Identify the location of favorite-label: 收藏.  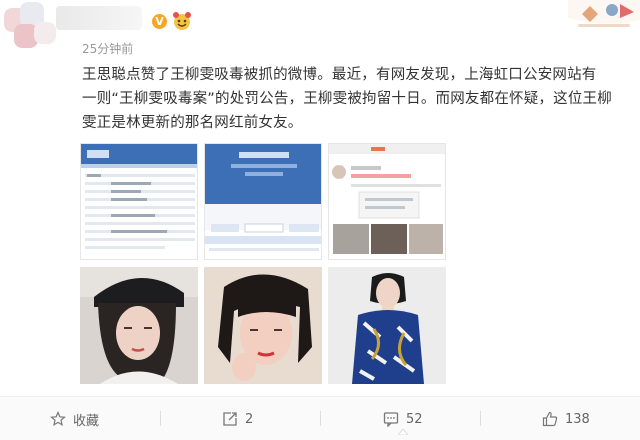
(86, 421).